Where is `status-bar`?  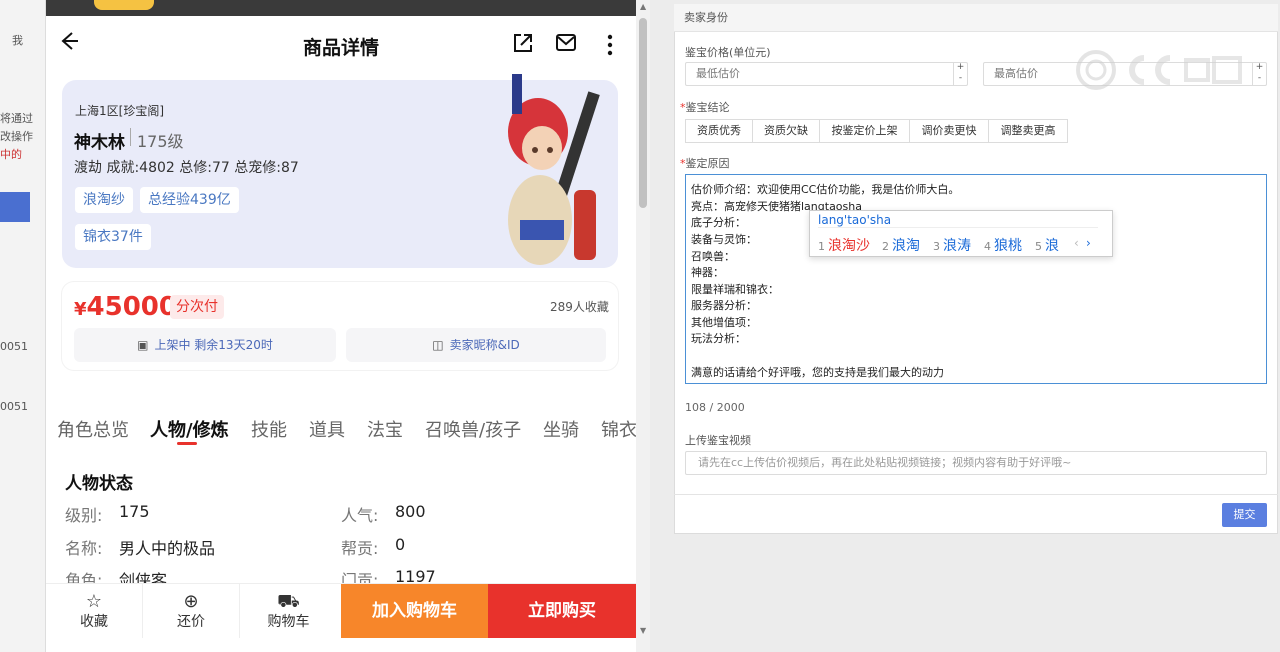 status-bar is located at coordinates (341, 8).